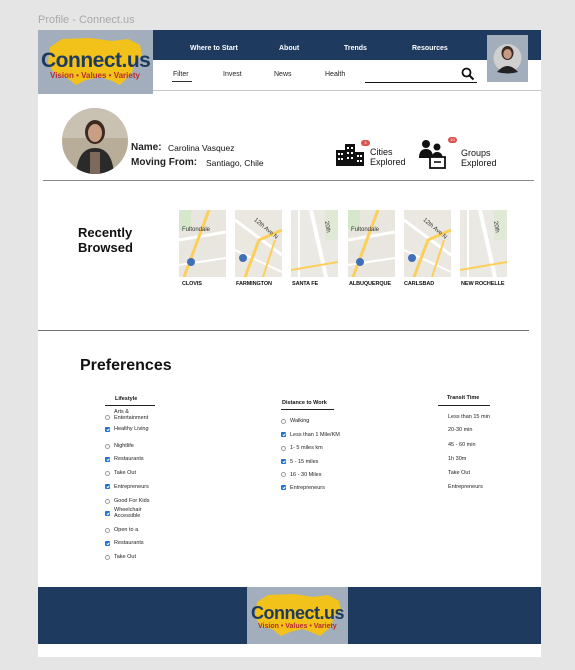  What do you see at coordinates (307, 488) in the screenshot?
I see `distance-option-5: Entrepreneurs` at bounding box center [307, 488].